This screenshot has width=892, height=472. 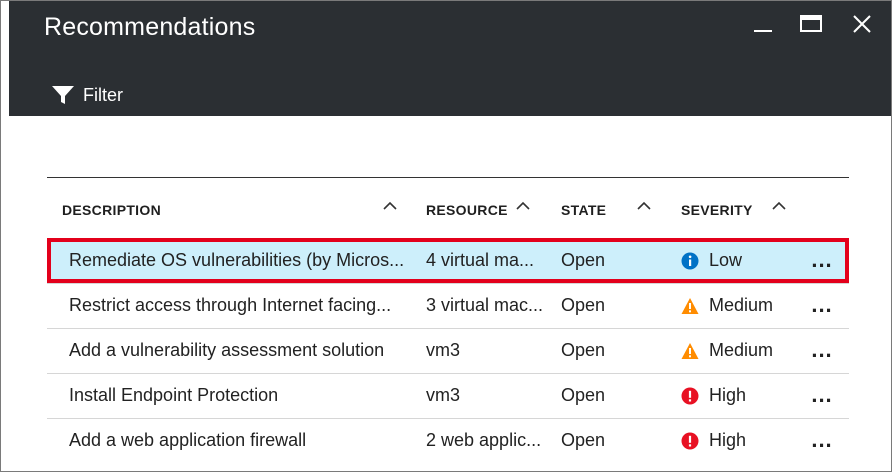 What do you see at coordinates (763, 31) in the screenshot?
I see `minimize-icon` at bounding box center [763, 31].